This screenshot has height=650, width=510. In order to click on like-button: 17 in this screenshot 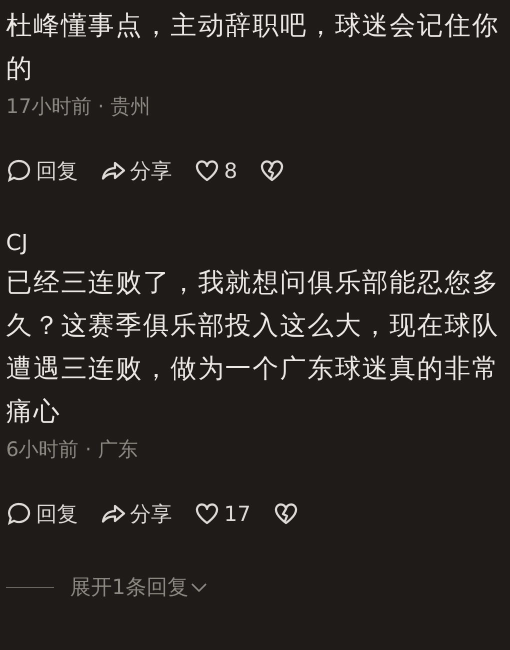, I will do `click(222, 514)`.